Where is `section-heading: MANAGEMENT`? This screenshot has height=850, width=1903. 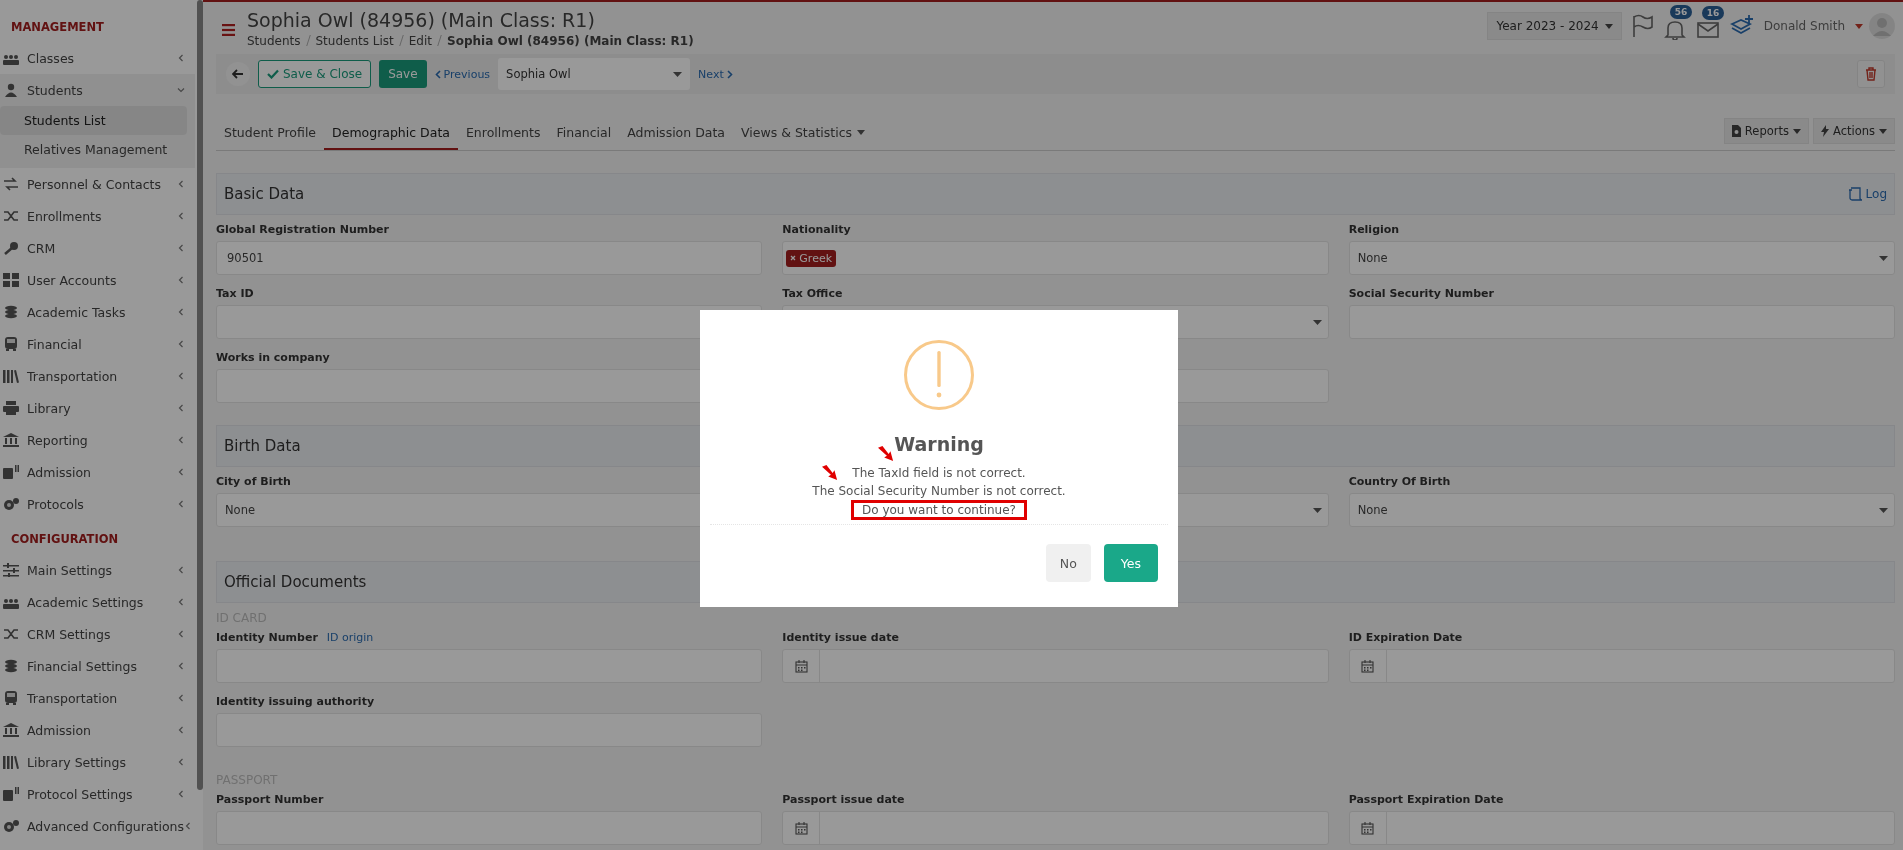 section-heading: MANAGEMENT is located at coordinates (57, 28).